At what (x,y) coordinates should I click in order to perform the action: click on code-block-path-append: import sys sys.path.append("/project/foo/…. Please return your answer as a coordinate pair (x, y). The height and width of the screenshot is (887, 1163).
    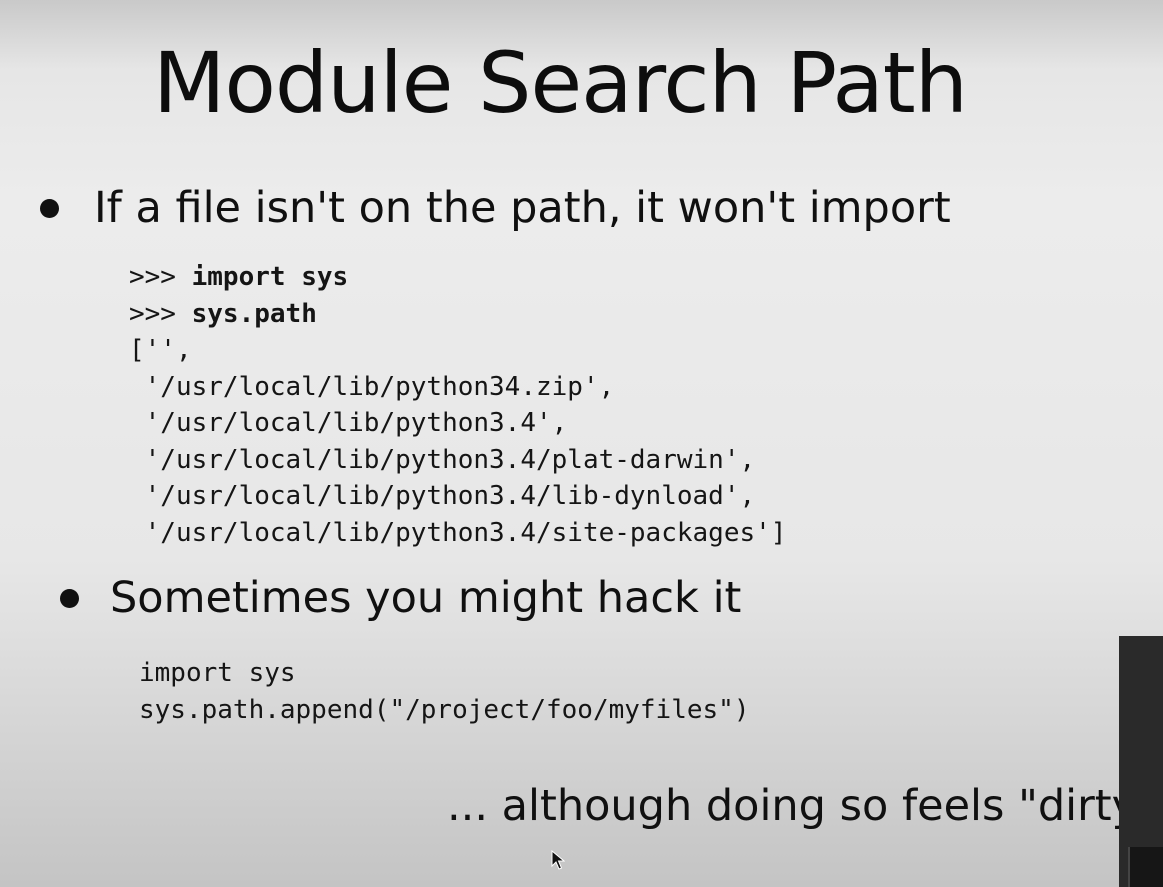
    Looking at the image, I should click on (444, 691).